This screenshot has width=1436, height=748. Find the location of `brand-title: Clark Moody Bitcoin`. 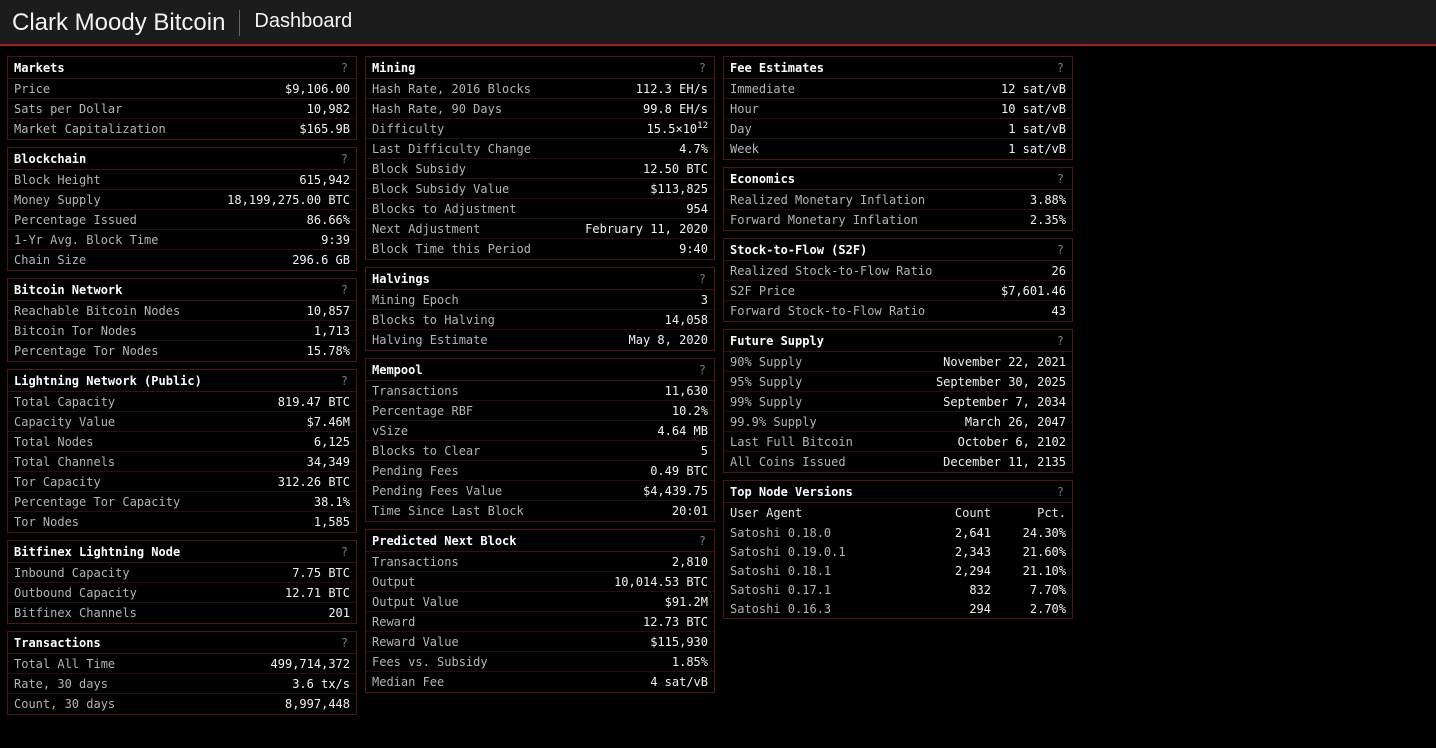

brand-title: Clark Moody Bitcoin is located at coordinates (120, 23).